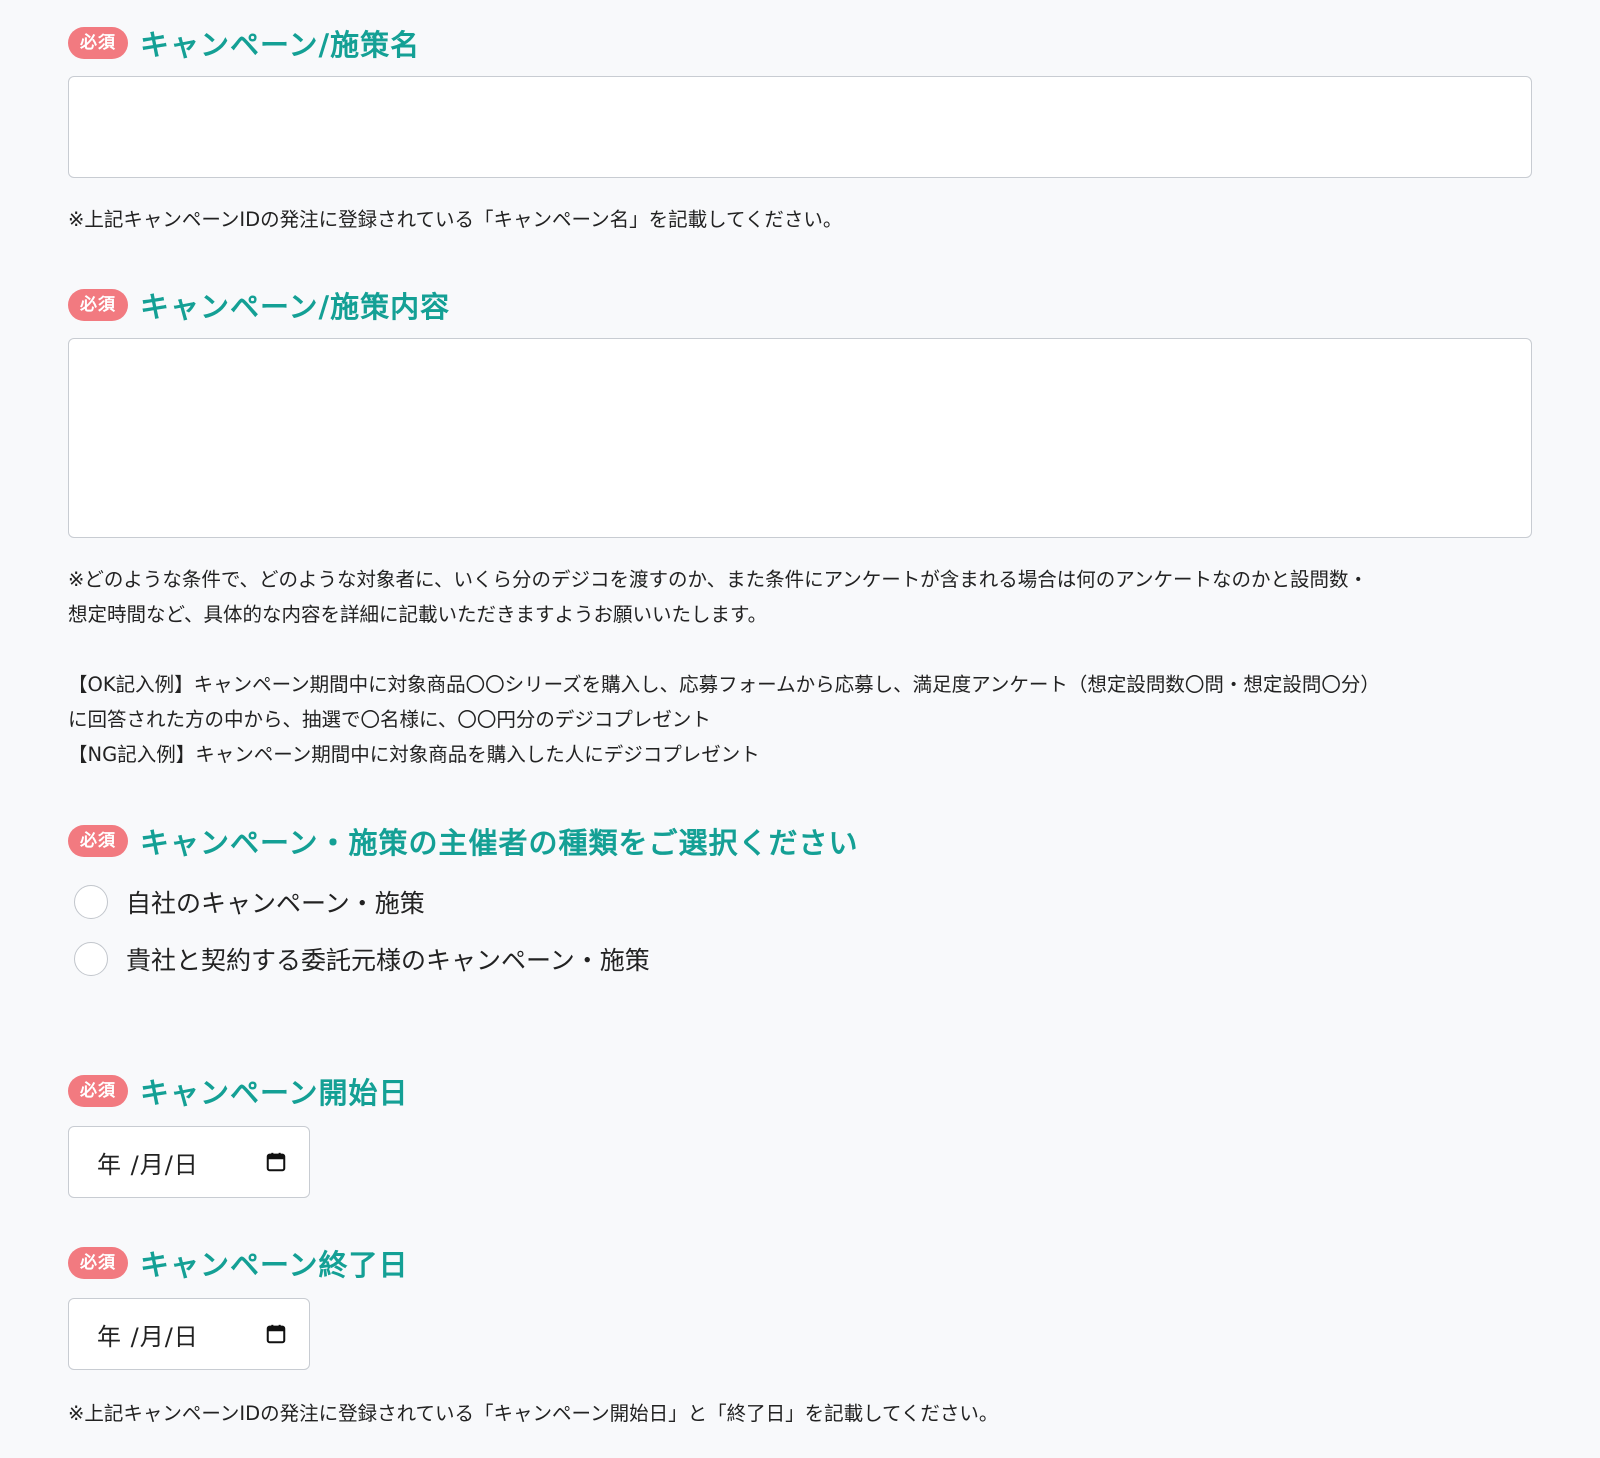  Describe the element at coordinates (499, 843) in the screenshot. I see `organizer-type-label-text: キャンペーン・施策の主催者の種類をご選択ください` at that location.